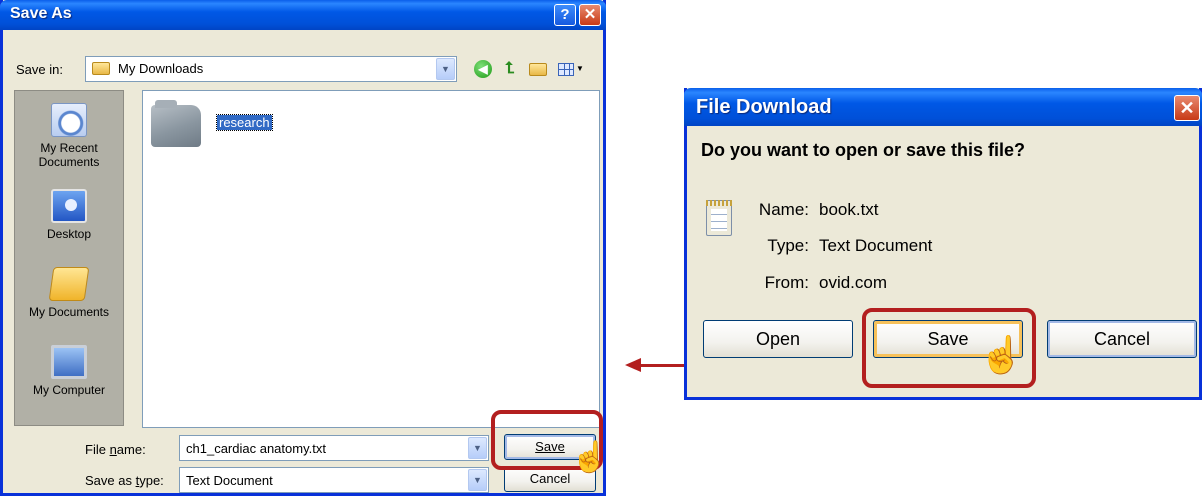  Describe the element at coordinates (786, 282) in the screenshot. I see `from-label: From:` at that location.